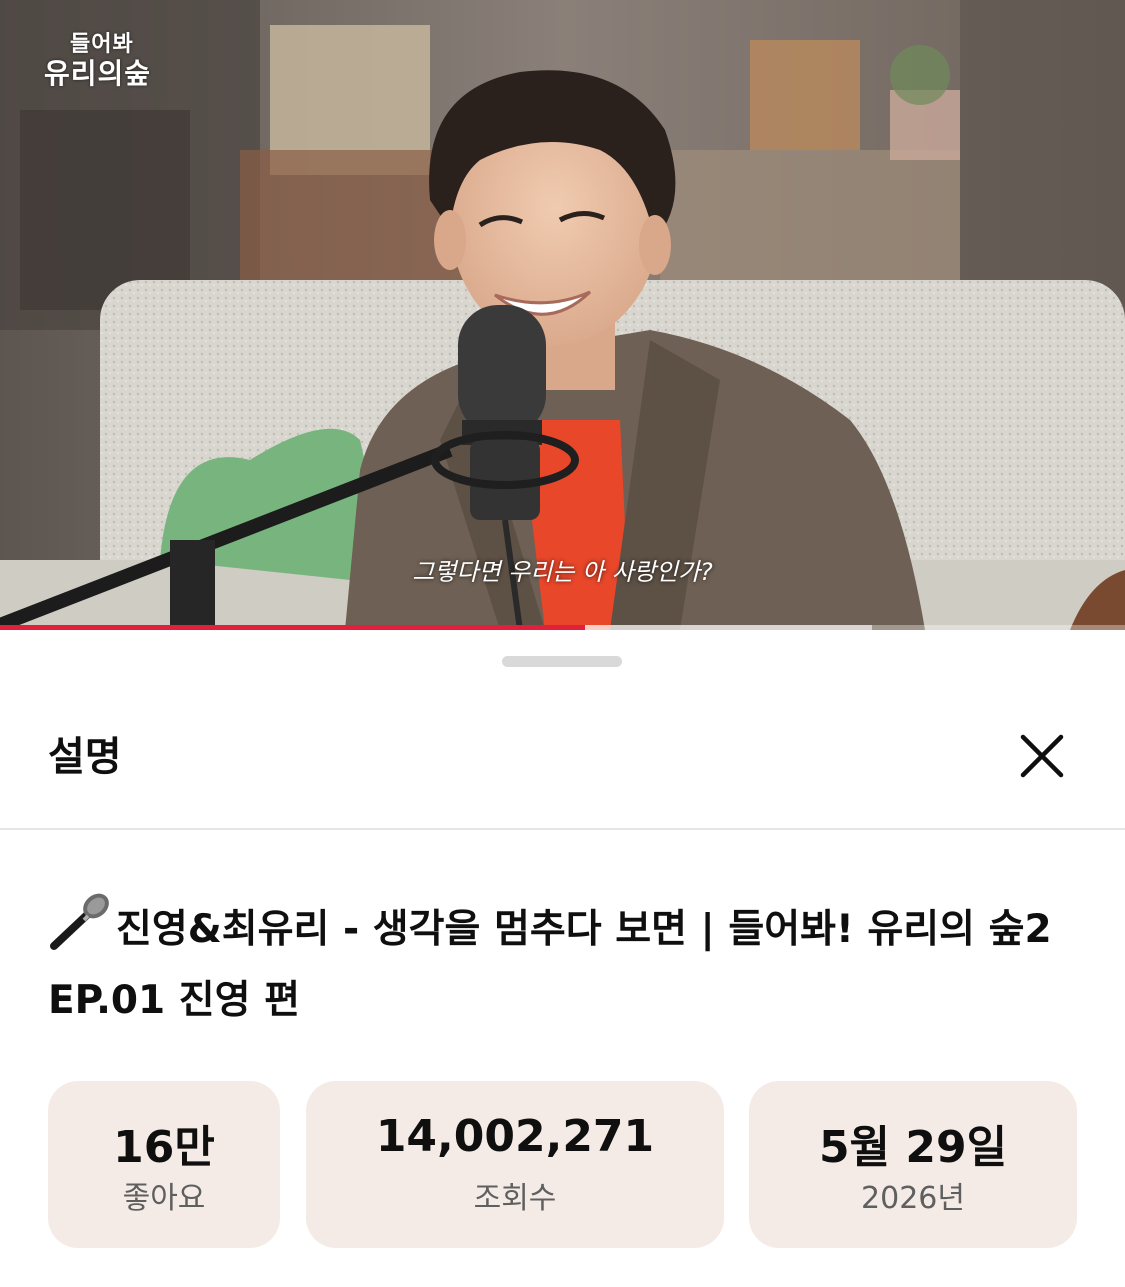 Image resolution: width=1125 pixels, height=1287 pixels. I want to click on likes-count: 16만, so click(164, 1147).